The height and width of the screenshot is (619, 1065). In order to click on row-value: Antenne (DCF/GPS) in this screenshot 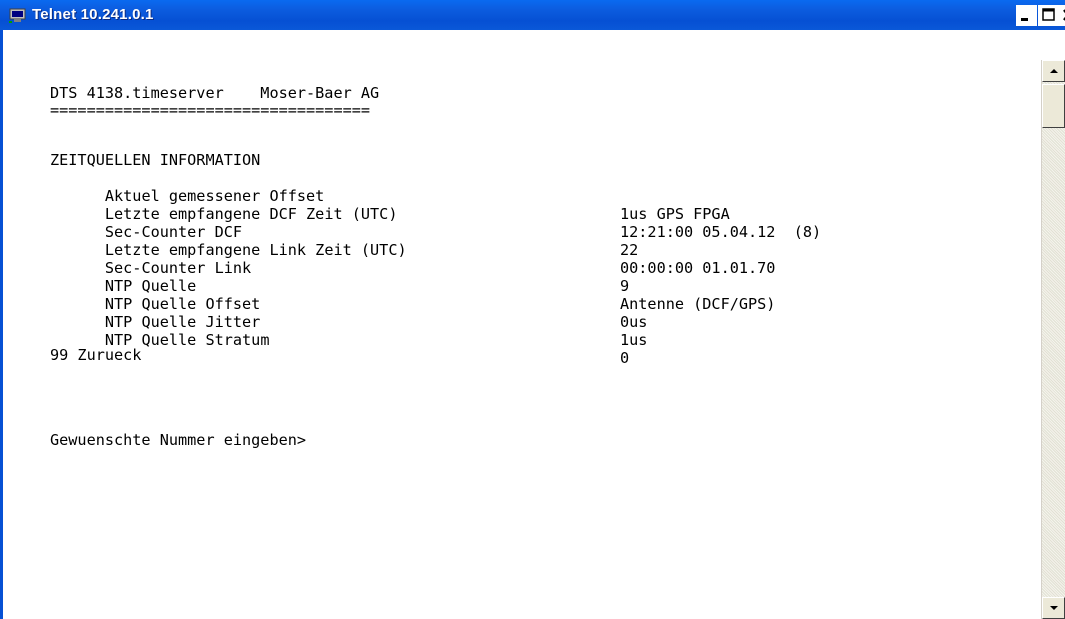, I will do `click(698, 304)`.